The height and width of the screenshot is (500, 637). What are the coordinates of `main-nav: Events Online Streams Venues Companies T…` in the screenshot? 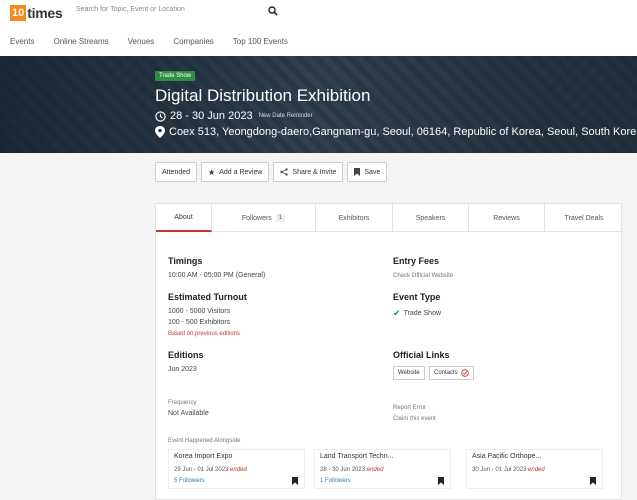 It's located at (158, 41).